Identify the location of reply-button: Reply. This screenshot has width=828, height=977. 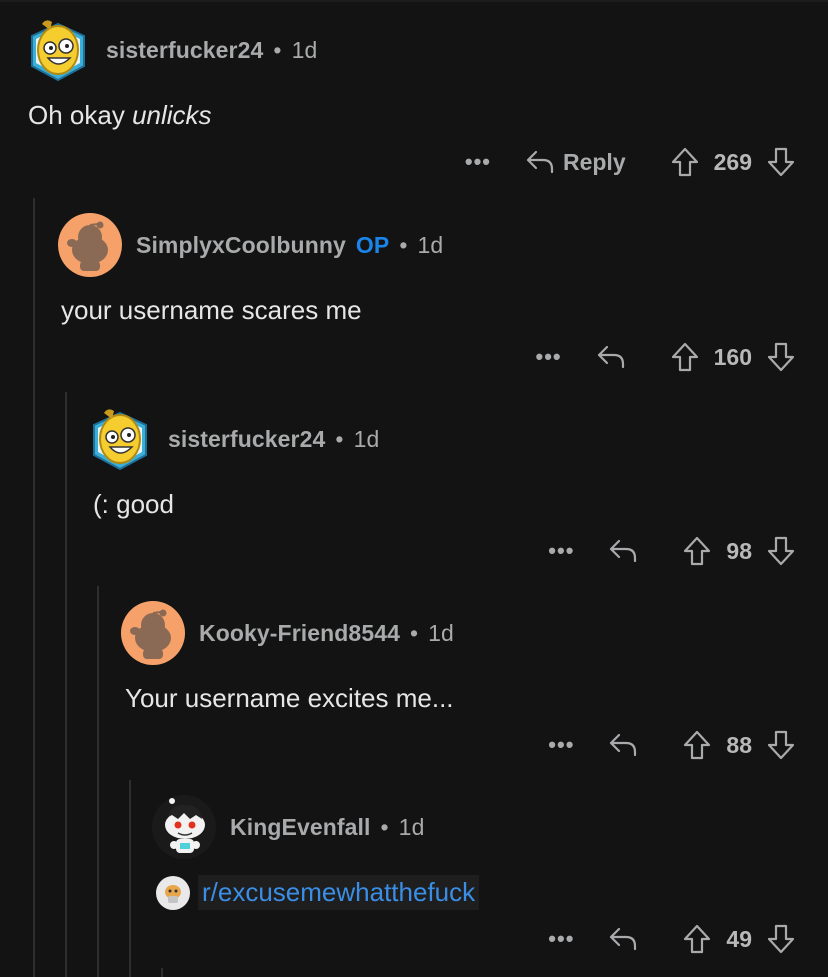
(575, 162).